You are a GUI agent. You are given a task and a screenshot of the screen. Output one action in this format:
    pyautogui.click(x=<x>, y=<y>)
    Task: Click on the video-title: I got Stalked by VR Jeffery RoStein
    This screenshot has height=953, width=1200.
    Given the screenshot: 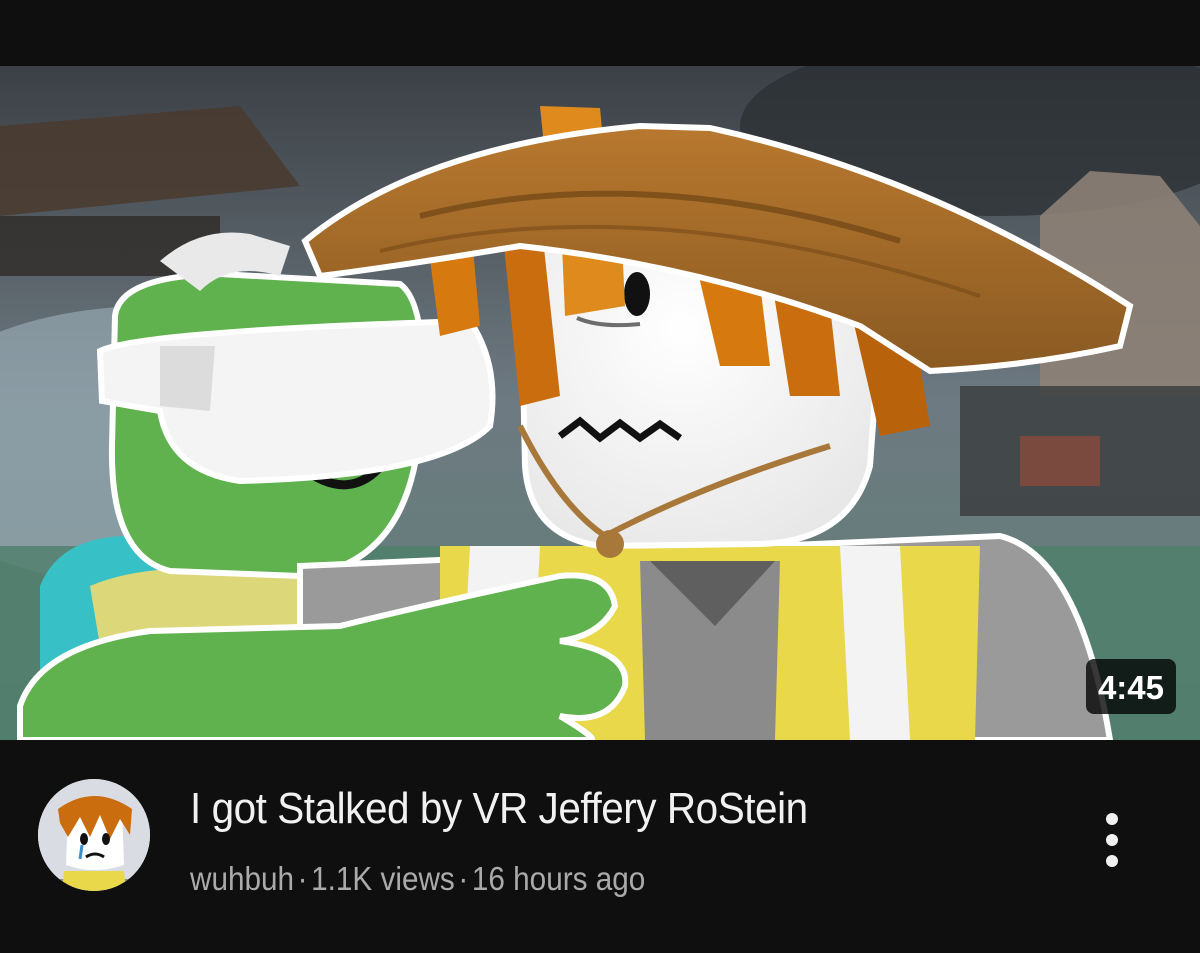 What is the action you would take?
    pyautogui.click(x=585, y=809)
    